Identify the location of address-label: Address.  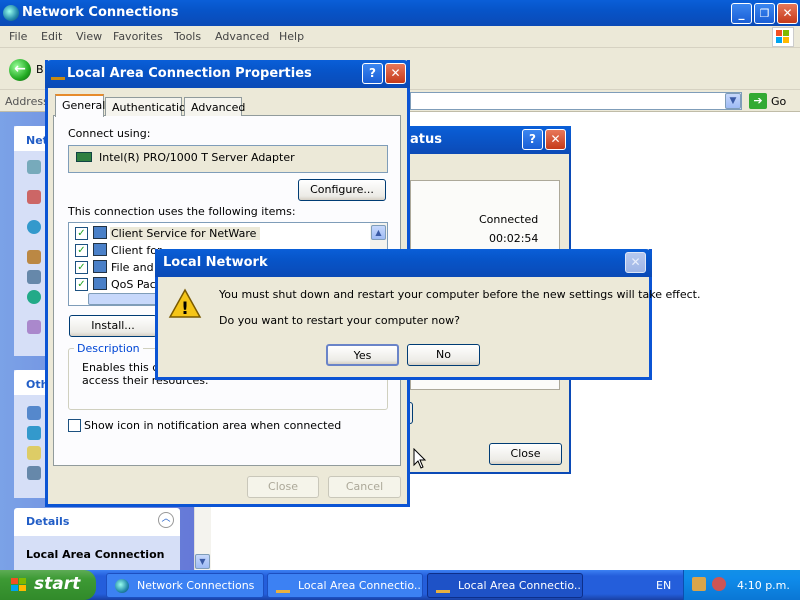
(27, 101).